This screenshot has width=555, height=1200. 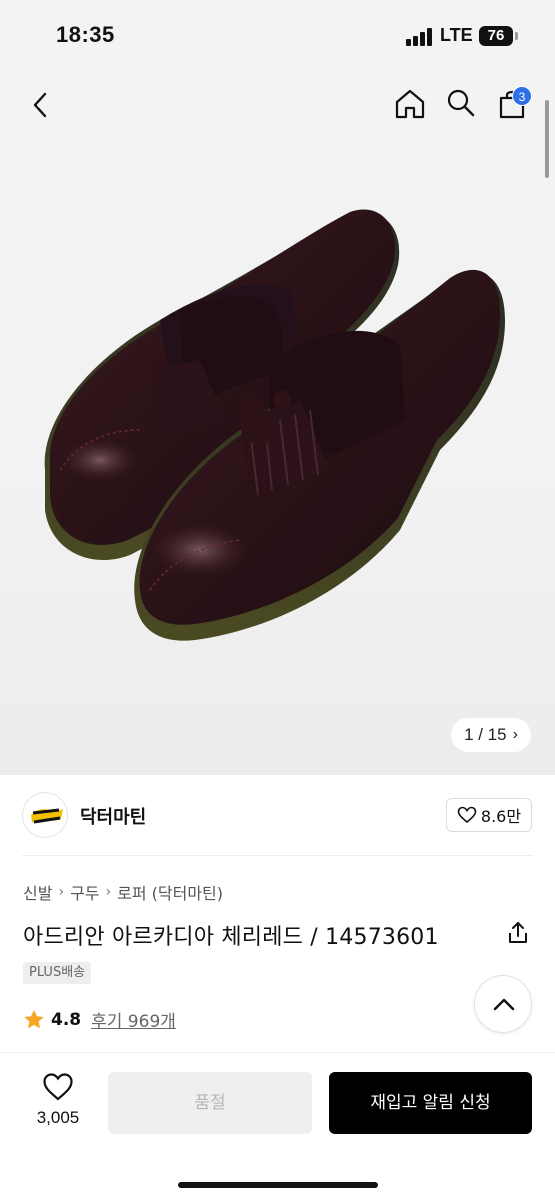 What do you see at coordinates (277, 35) in the screenshot?
I see `status-bar: 18:35 LTE 76` at bounding box center [277, 35].